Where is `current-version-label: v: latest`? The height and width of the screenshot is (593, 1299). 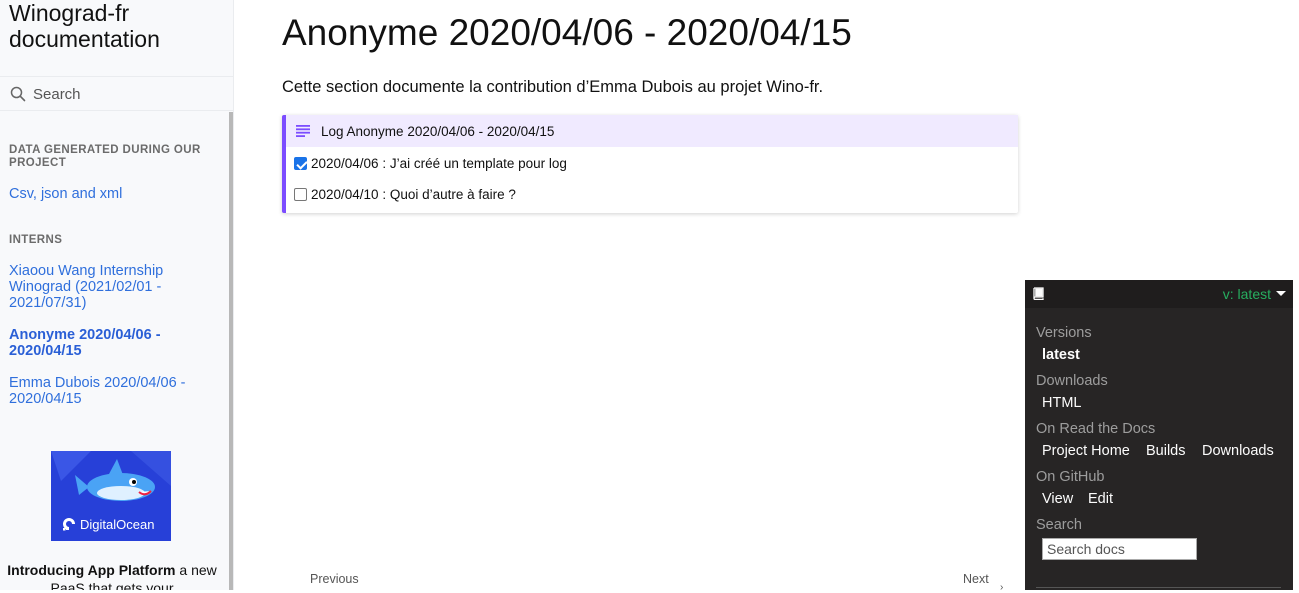 current-version-label: v: latest is located at coordinates (1246, 294).